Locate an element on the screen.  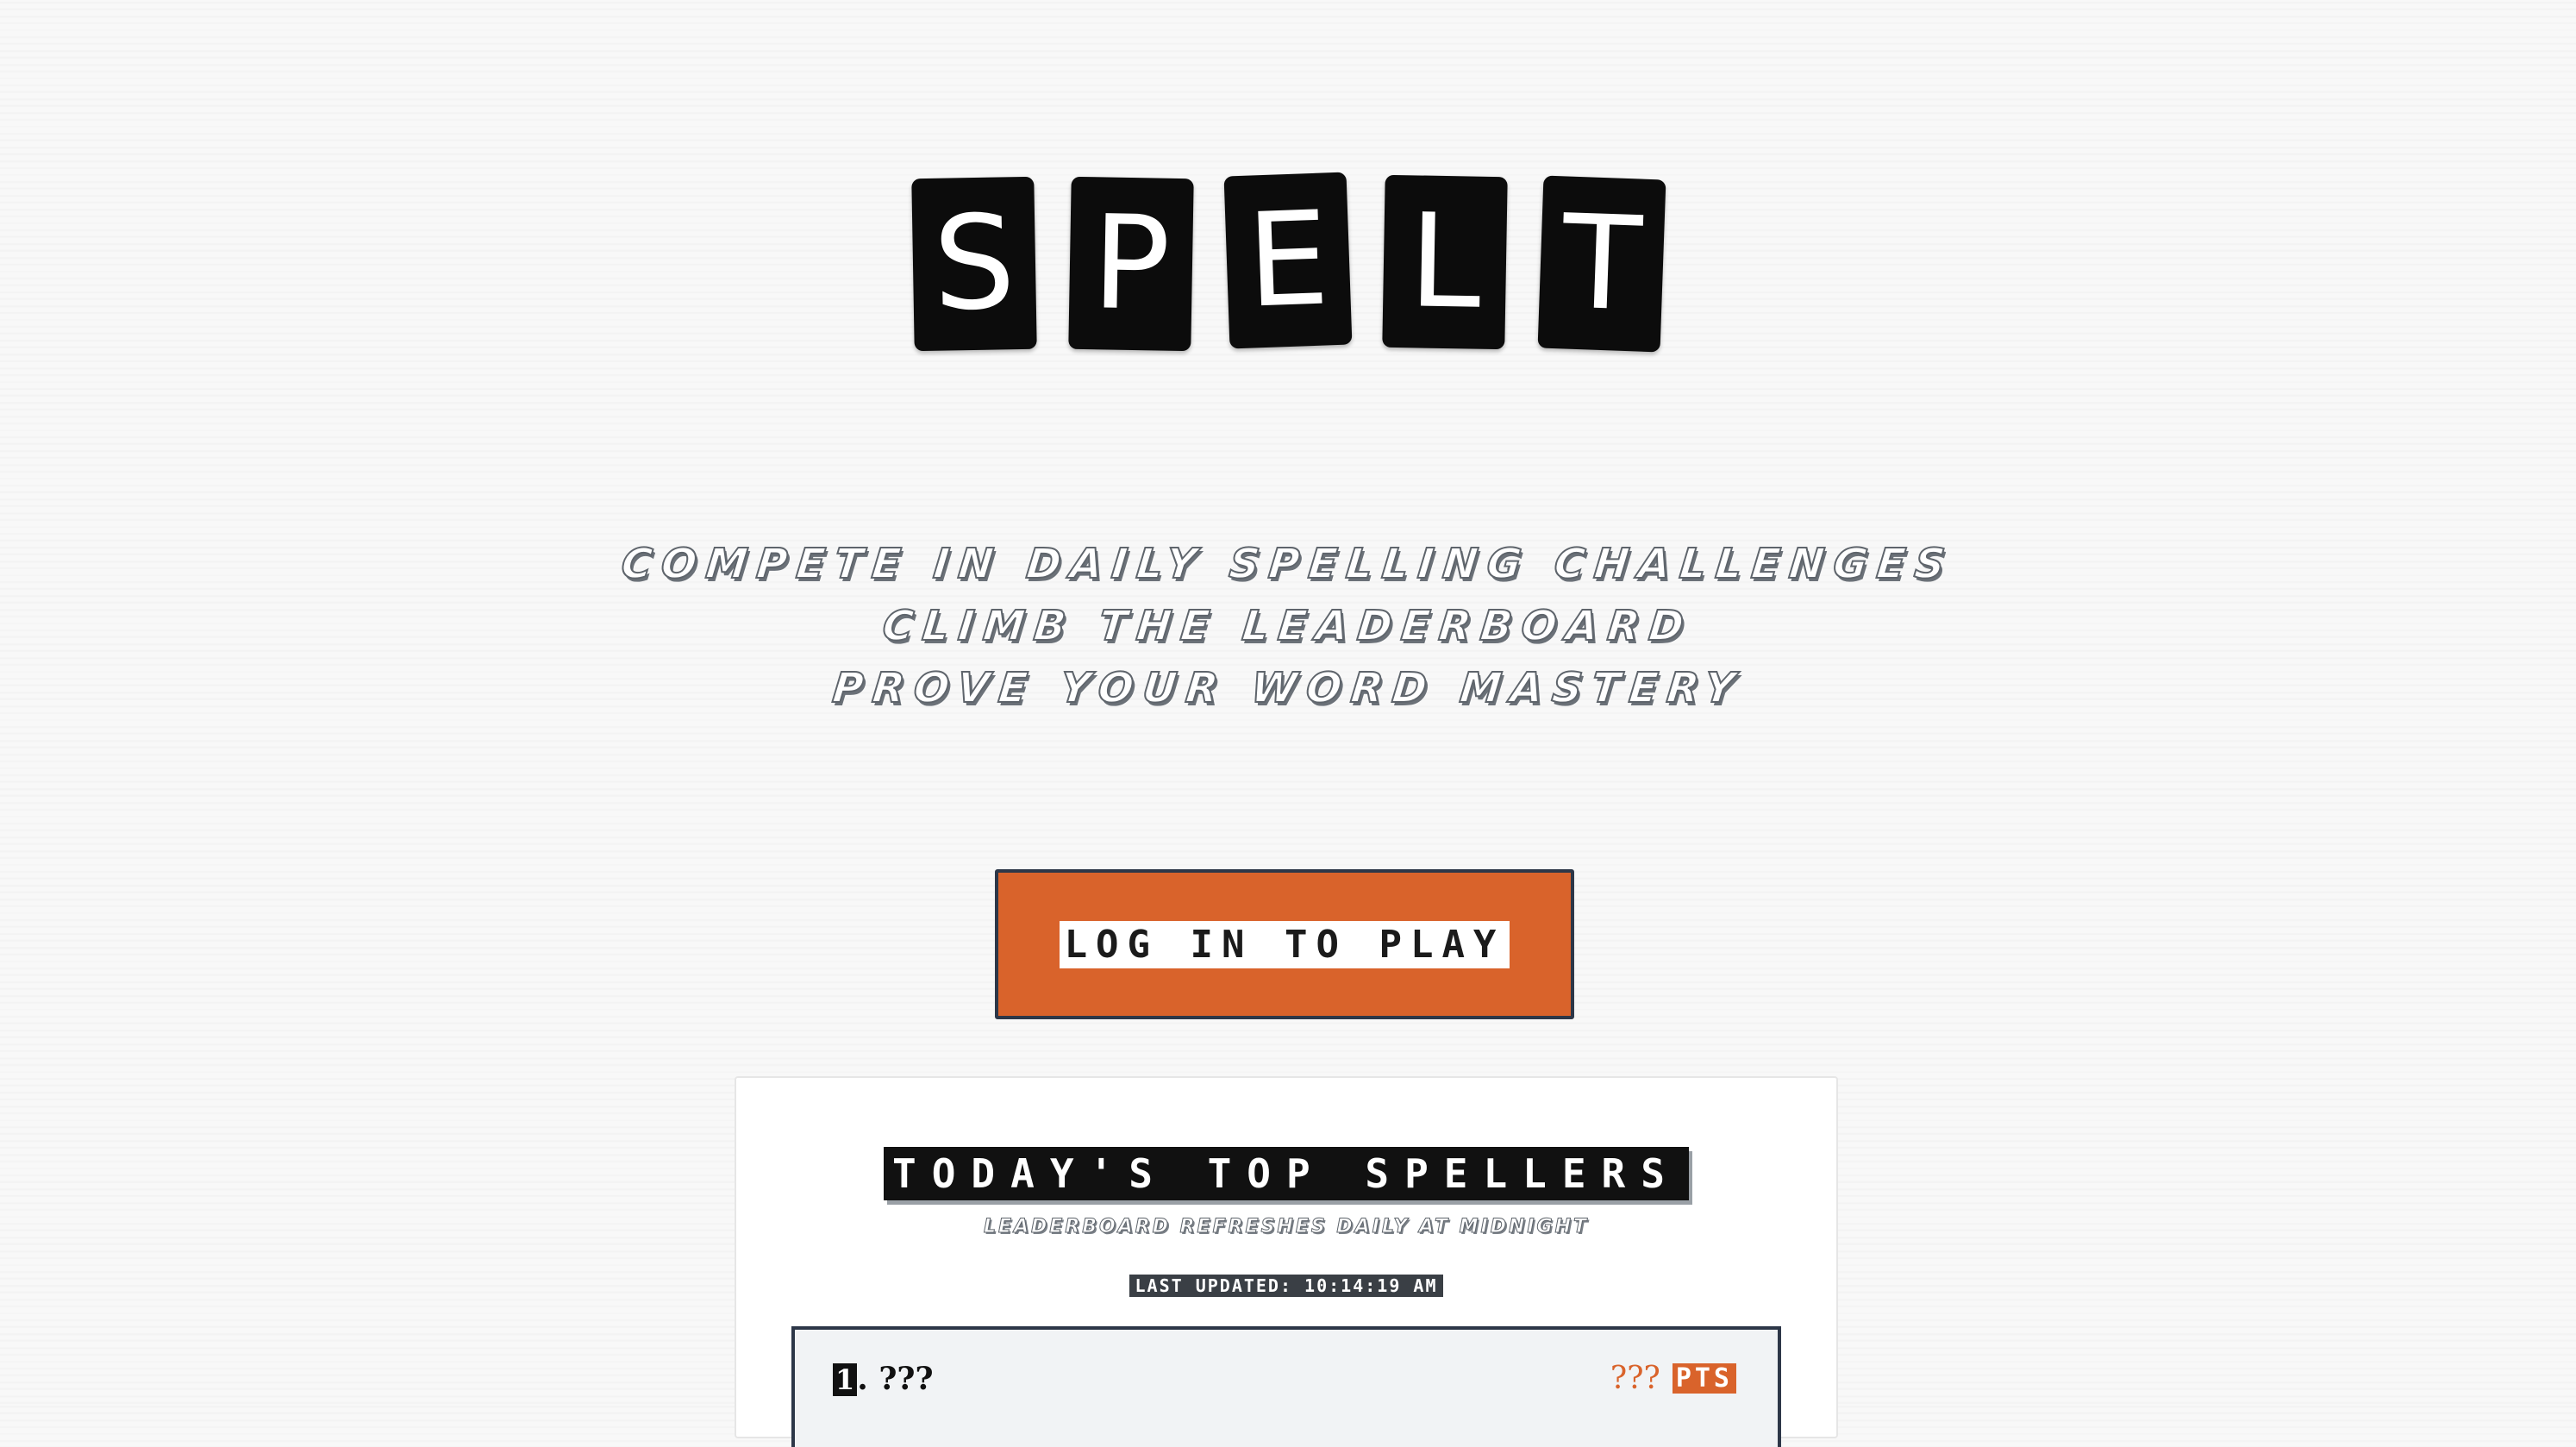
leaderboard-rank: 1. ??? is located at coordinates (884, 1379).